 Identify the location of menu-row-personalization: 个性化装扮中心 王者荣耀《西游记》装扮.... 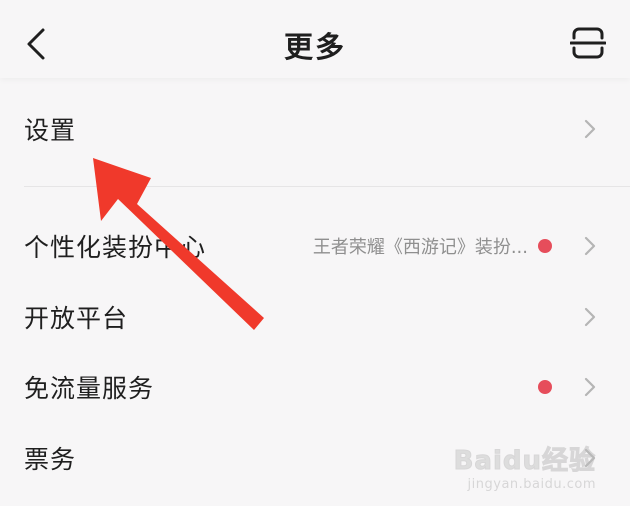
(315, 246).